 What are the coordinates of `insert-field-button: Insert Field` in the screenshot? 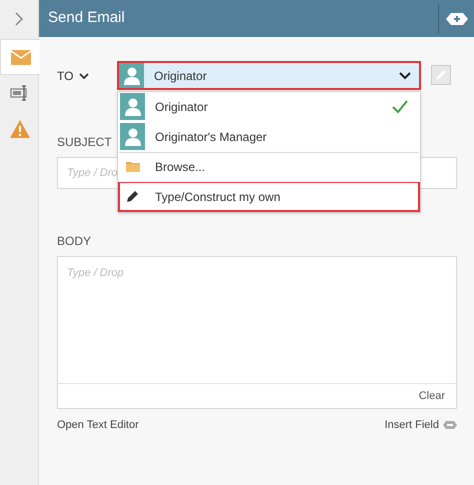 It's located at (420, 425).